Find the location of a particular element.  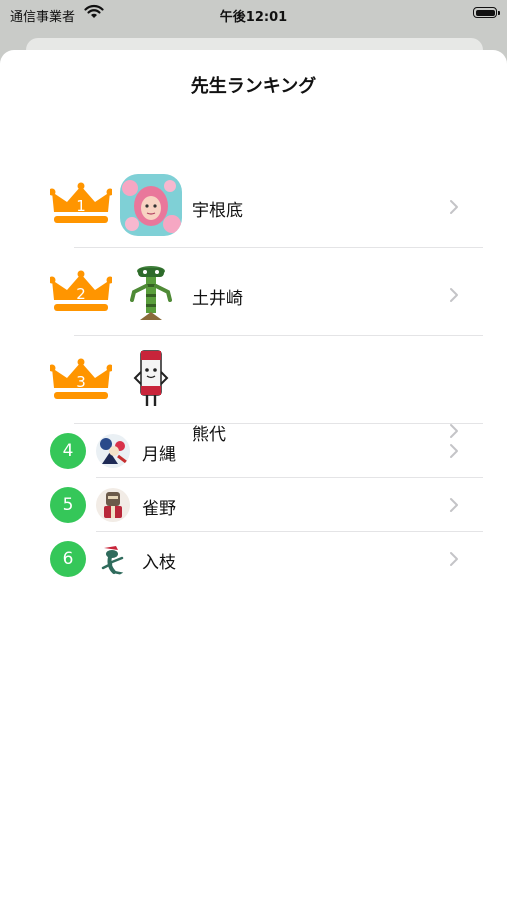

teacher-name: 入枝 is located at coordinates (159, 563).